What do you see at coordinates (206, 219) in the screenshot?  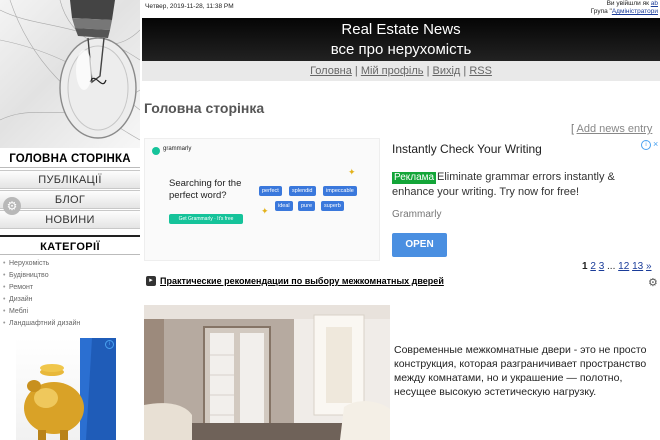 I see `ad-small-cta: Get Grammarly · It's free` at bounding box center [206, 219].